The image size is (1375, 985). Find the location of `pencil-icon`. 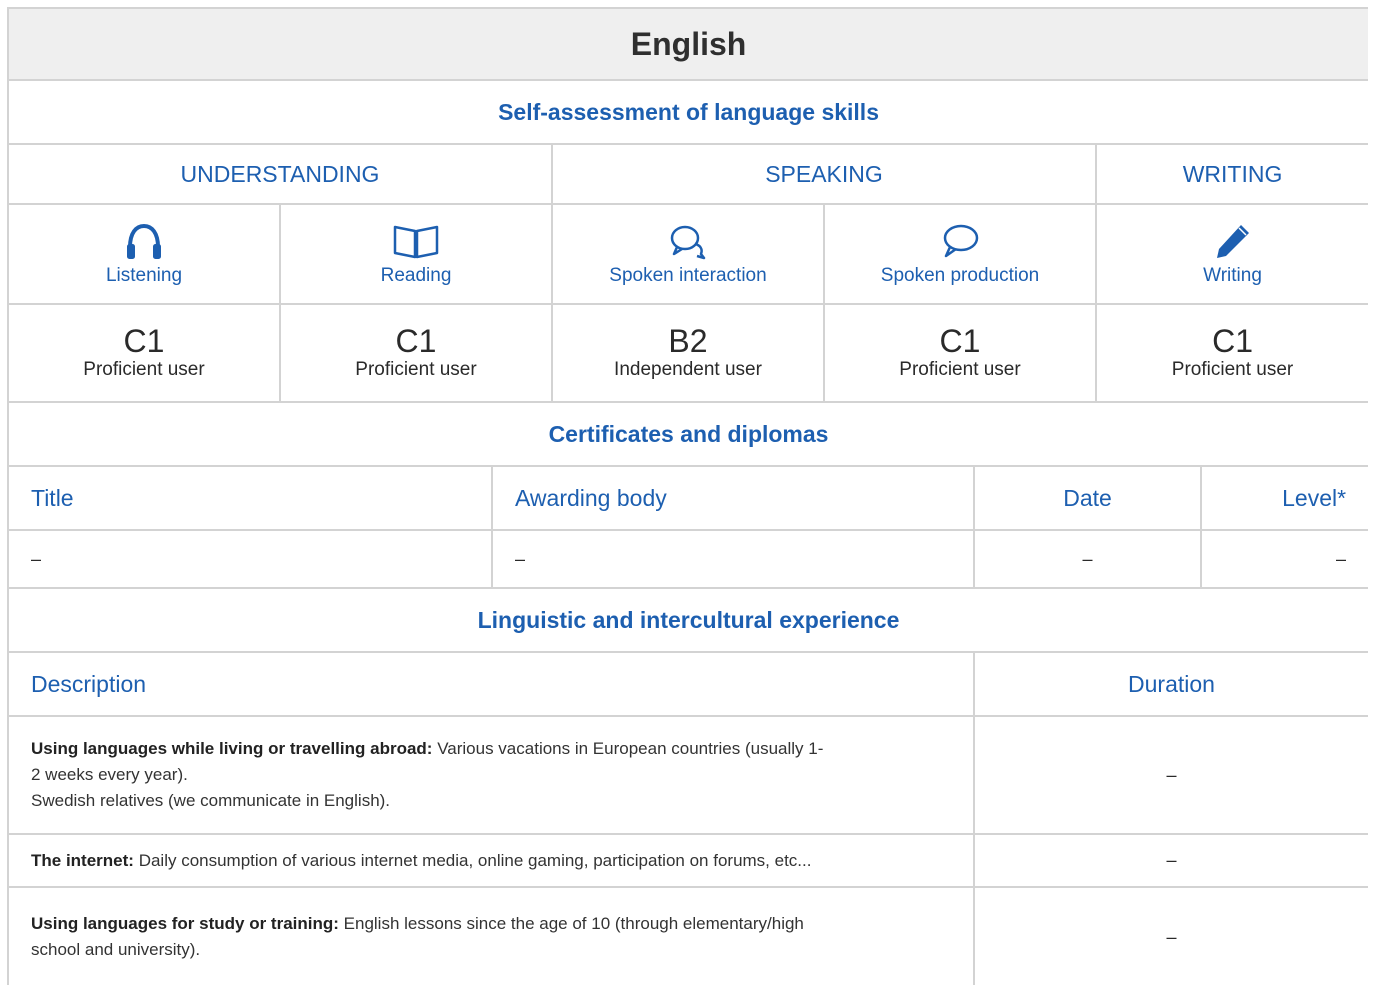

pencil-icon is located at coordinates (1232, 241).